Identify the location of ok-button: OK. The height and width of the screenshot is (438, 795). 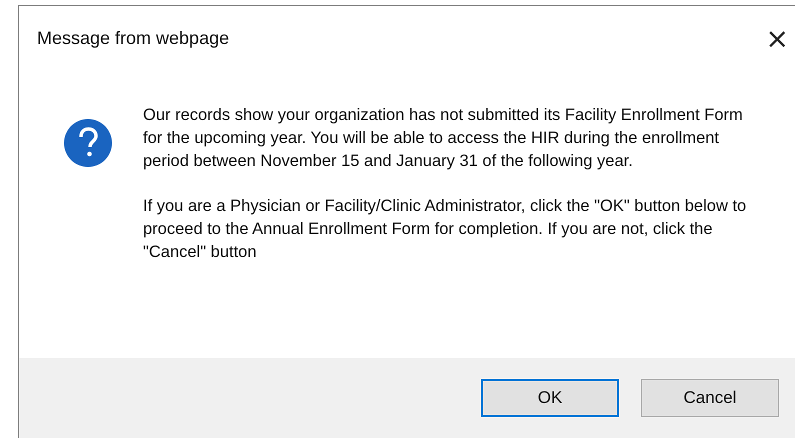
(550, 398).